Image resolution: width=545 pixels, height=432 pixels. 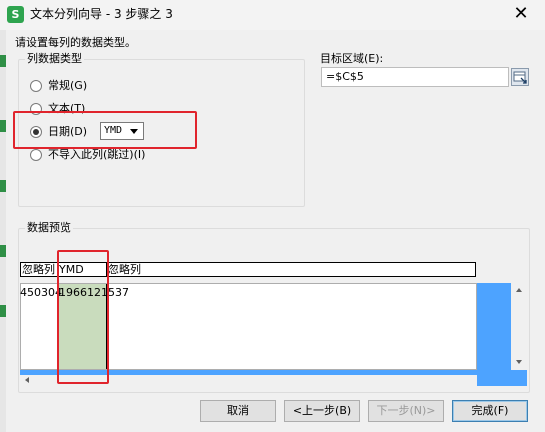 I want to click on radio-general-label: 常规(G), so click(x=67, y=86).